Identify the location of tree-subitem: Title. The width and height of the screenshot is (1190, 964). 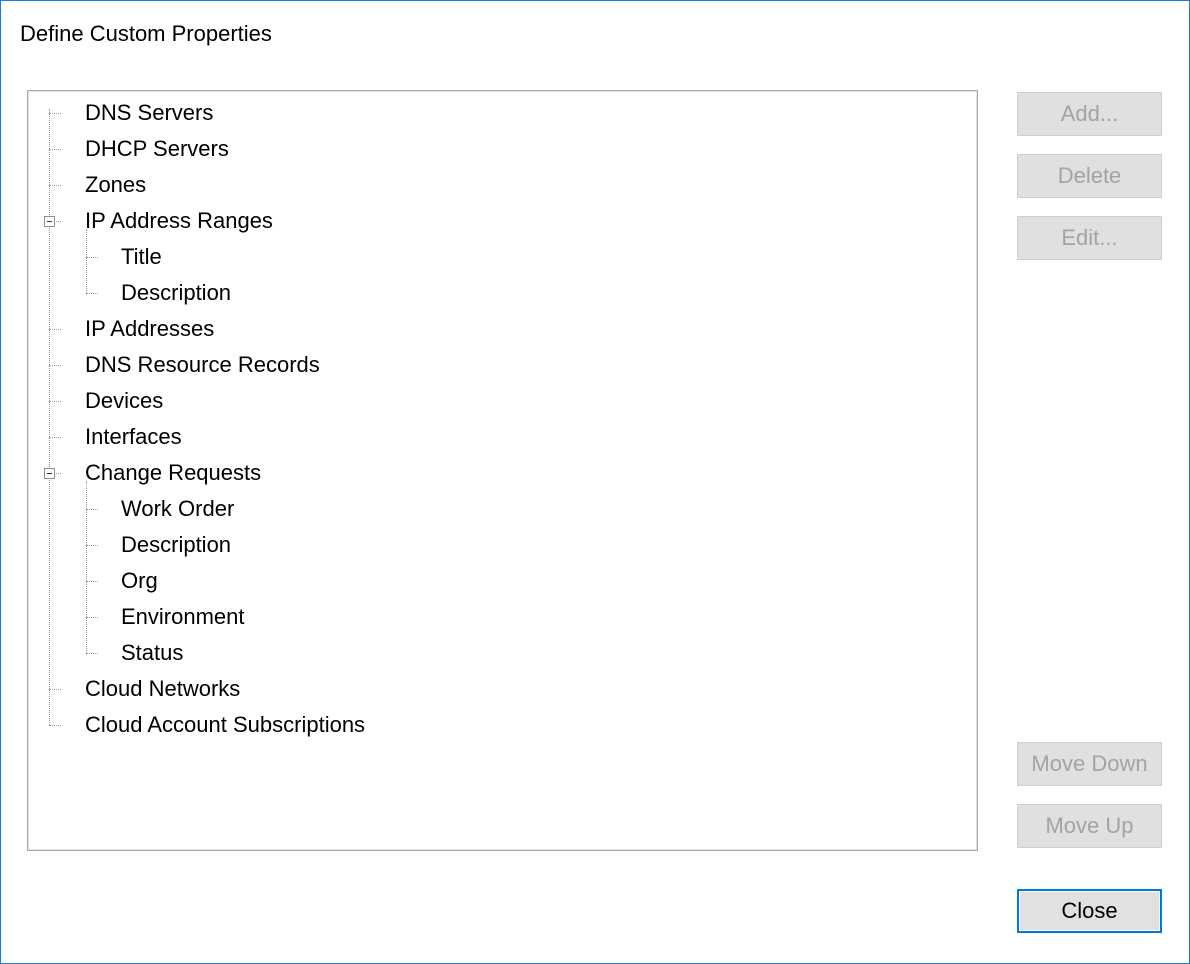
(141, 257).